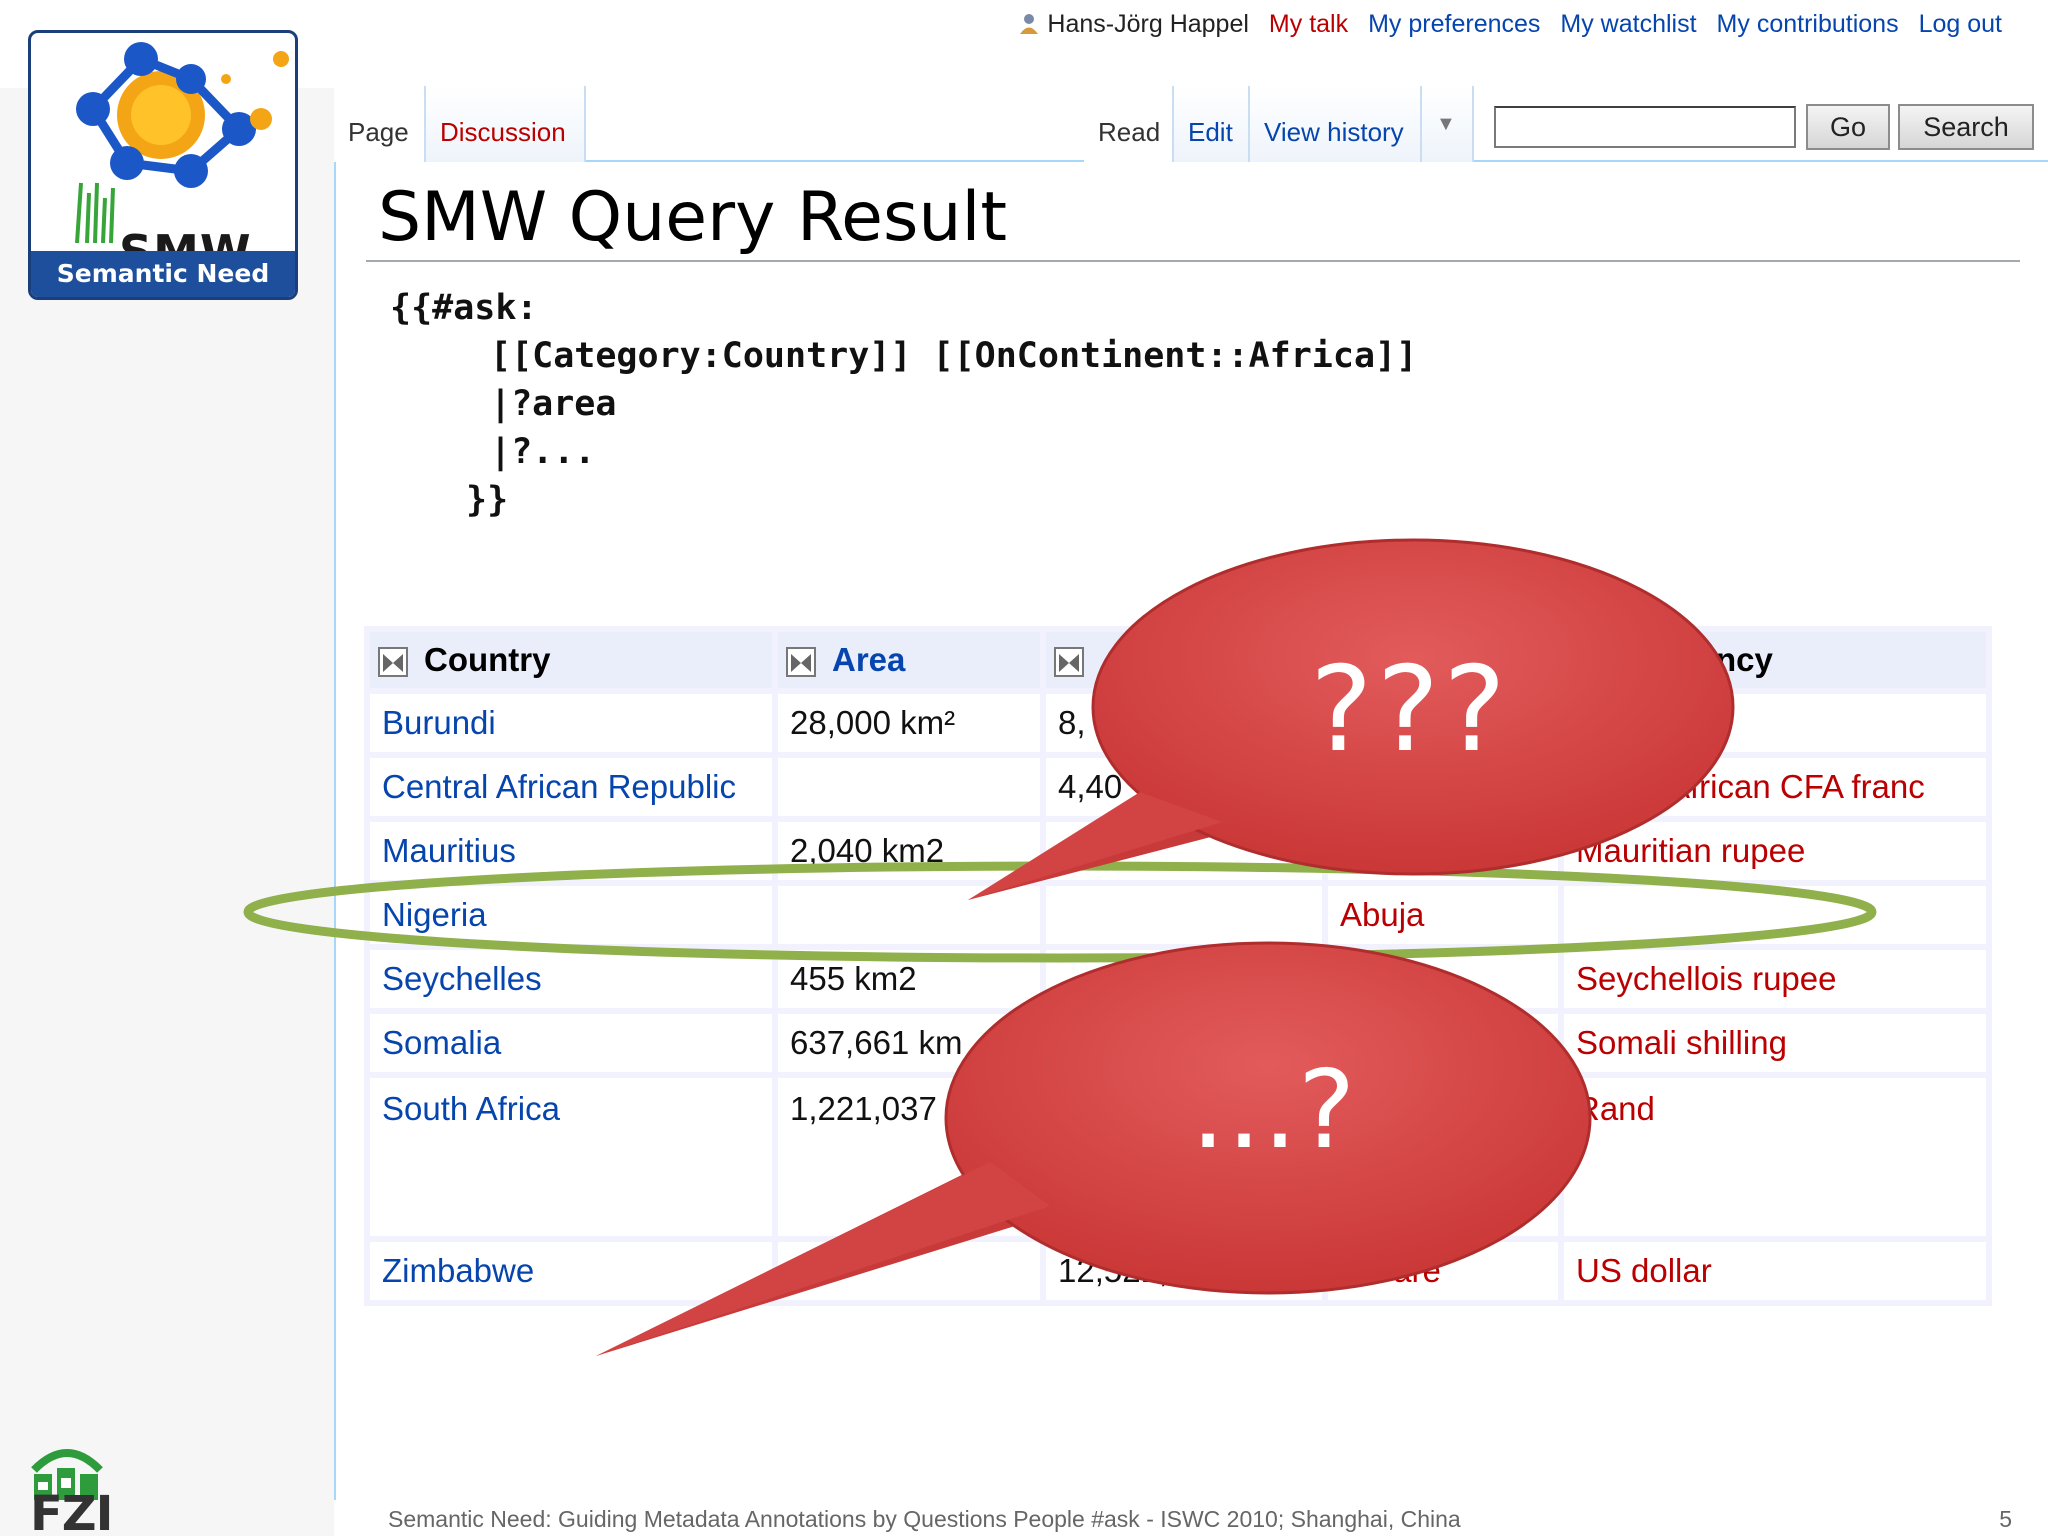 The width and height of the screenshot is (2048, 1536). Describe the element at coordinates (487, 500) in the screenshot. I see `query-line-close: }}` at that location.